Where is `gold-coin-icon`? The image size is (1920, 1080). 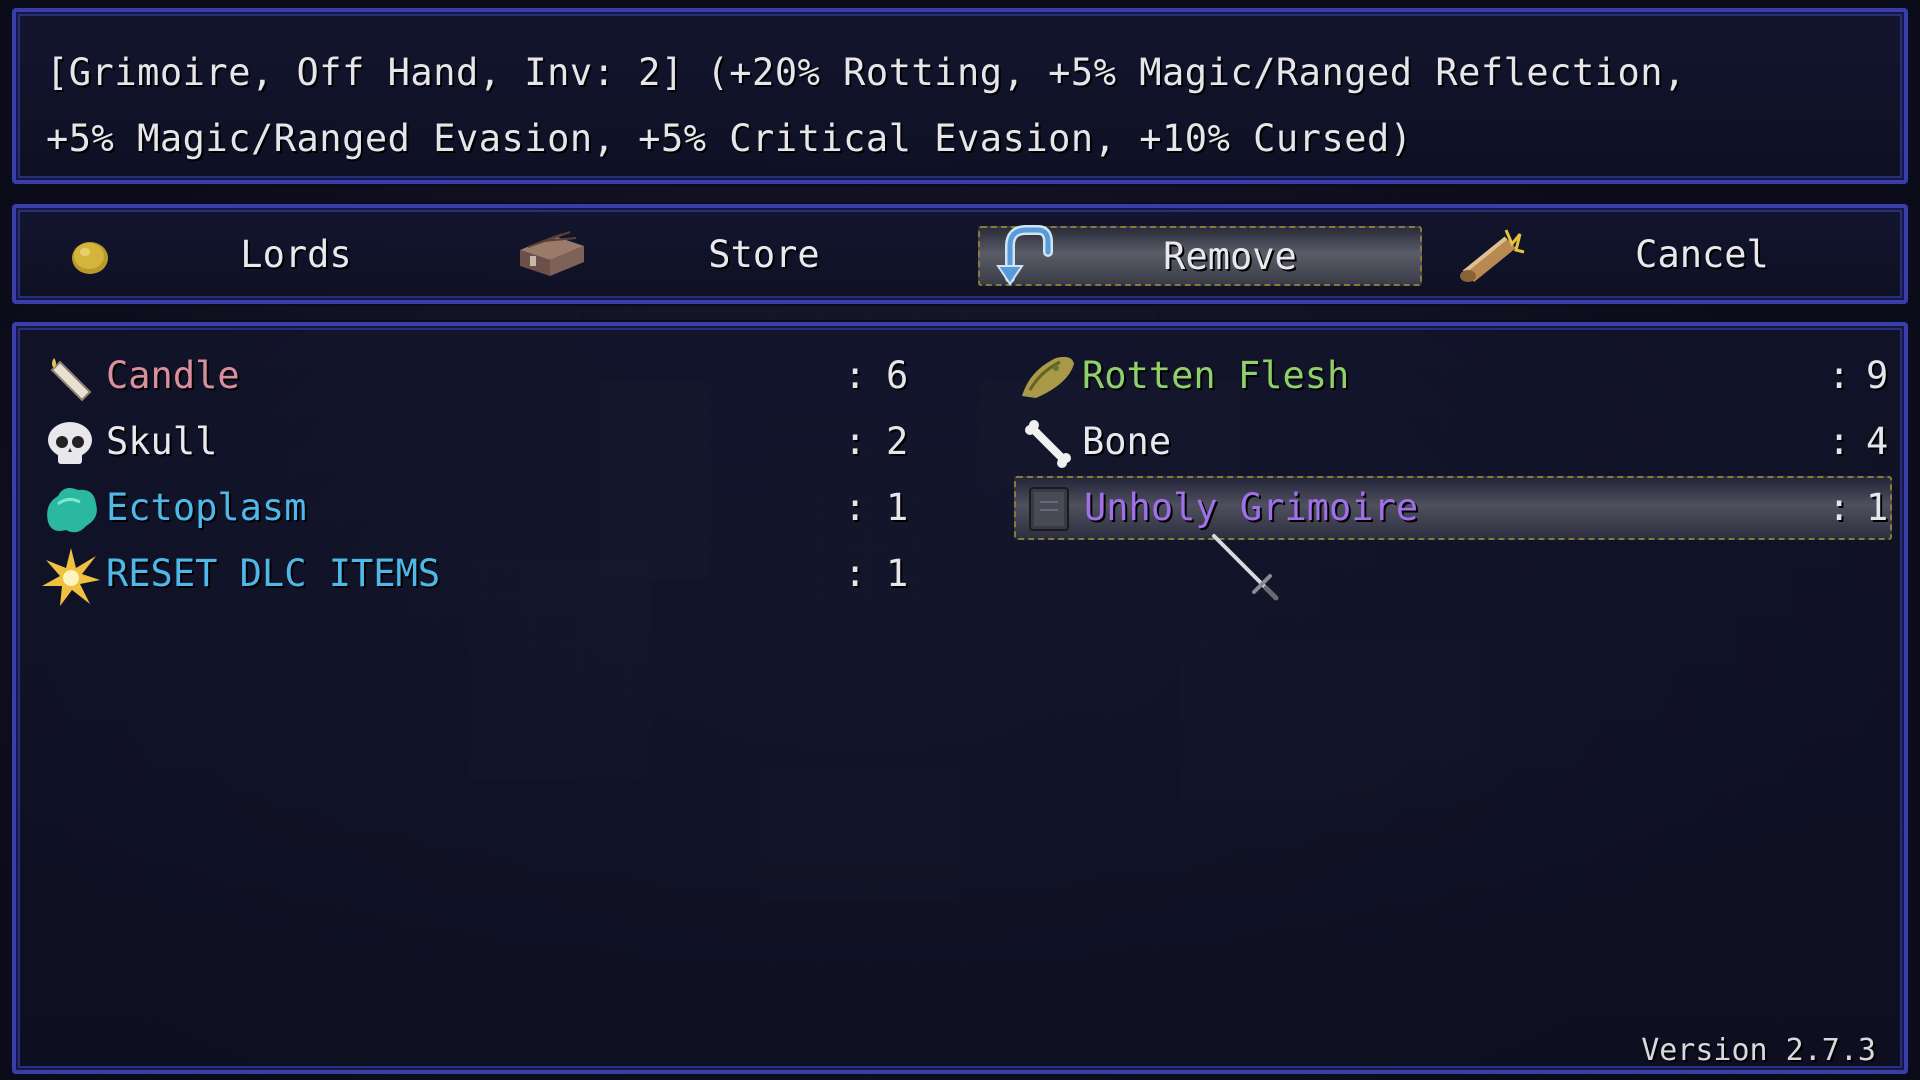
gold-coin-icon is located at coordinates (90, 258).